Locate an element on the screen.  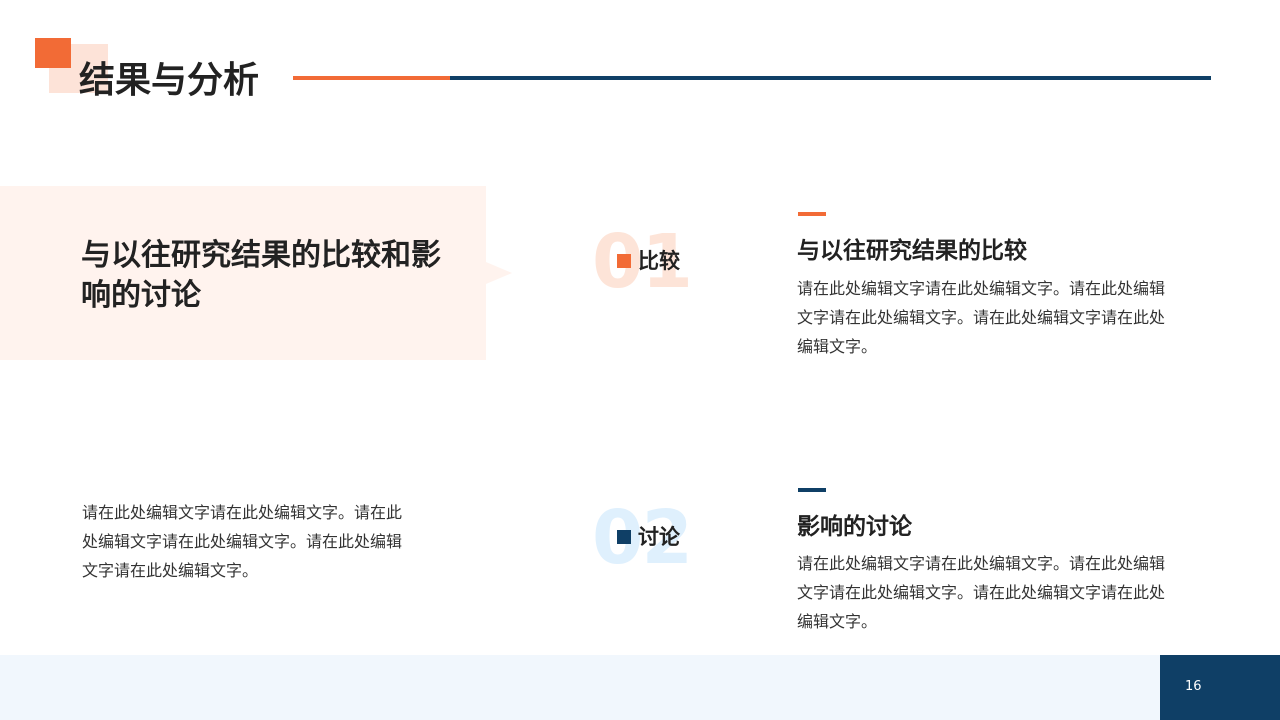
header-rule-orange is located at coordinates (371, 78).